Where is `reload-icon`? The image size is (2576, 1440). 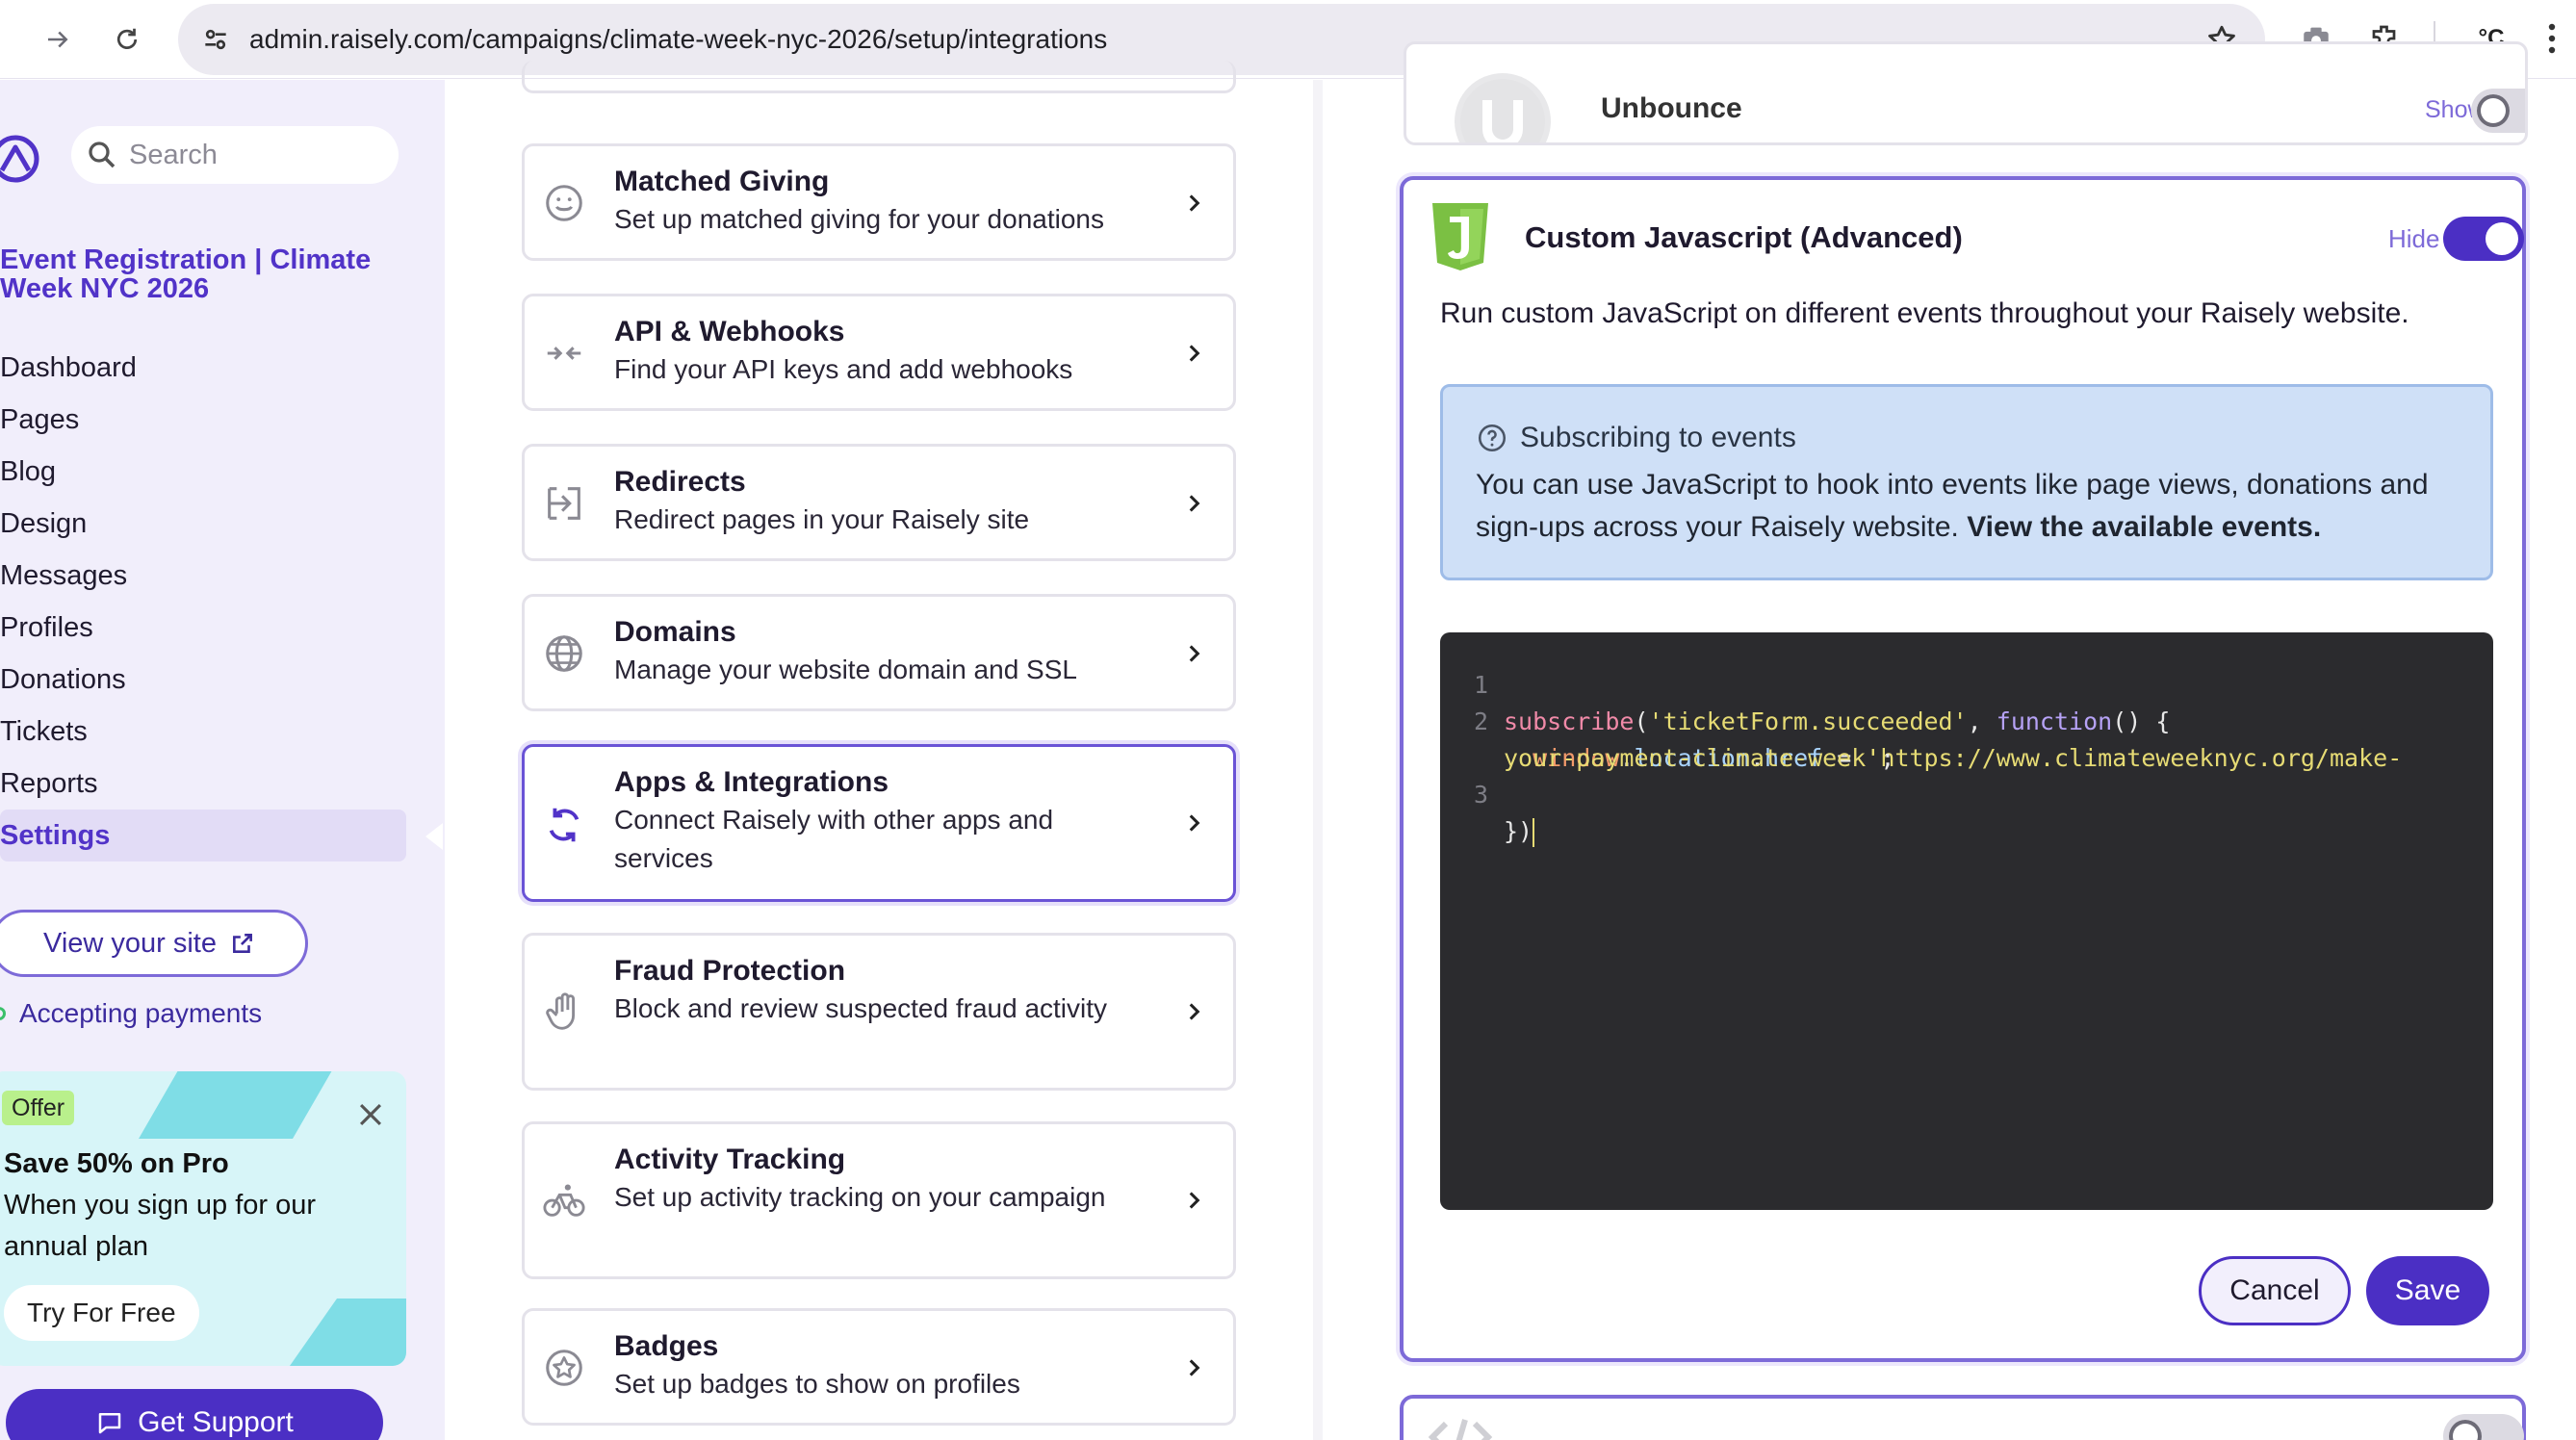 reload-icon is located at coordinates (127, 38).